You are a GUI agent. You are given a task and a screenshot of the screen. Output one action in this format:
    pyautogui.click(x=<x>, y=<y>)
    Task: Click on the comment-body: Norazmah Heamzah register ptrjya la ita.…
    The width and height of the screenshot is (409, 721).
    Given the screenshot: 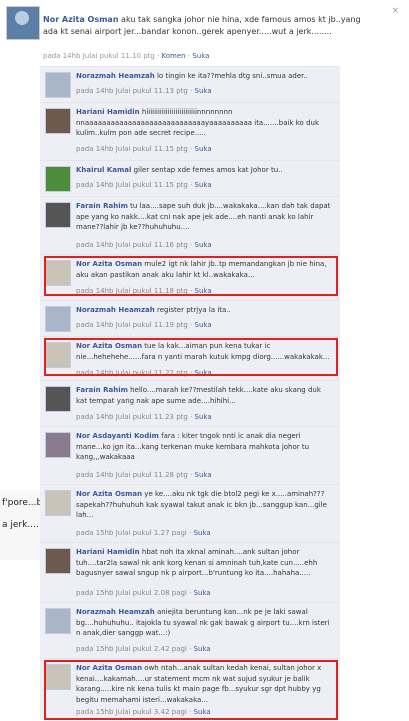 What is the action you would take?
    pyautogui.click(x=205, y=310)
    